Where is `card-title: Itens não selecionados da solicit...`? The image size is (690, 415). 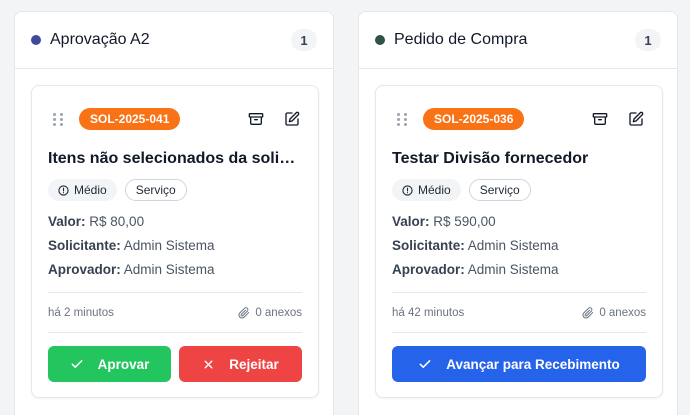
card-title: Itens não selecionados da solicit... is located at coordinates (175, 158).